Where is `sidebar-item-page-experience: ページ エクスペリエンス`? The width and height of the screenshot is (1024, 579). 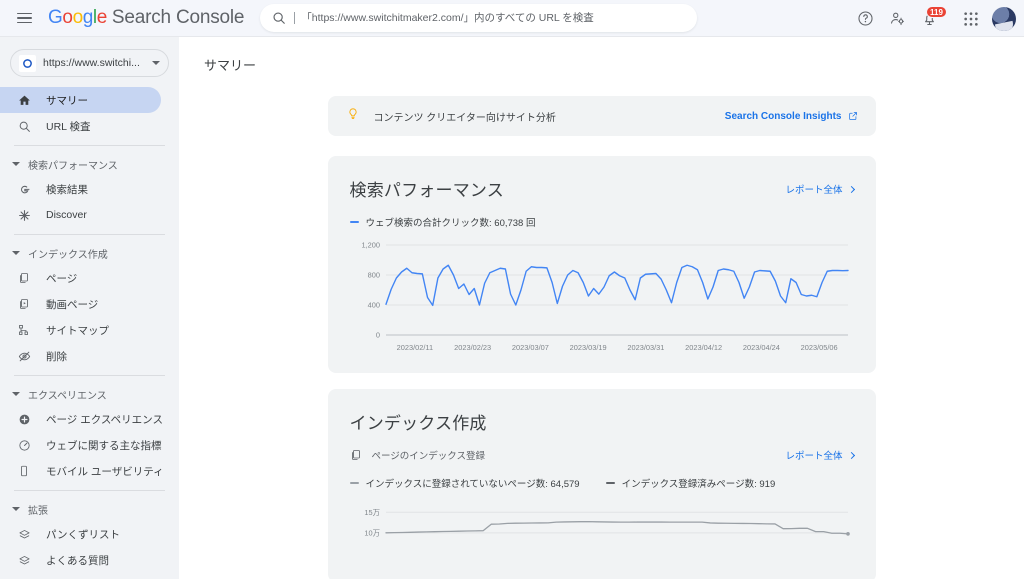
sidebar-item-page-experience: ページ エクスペリエンス is located at coordinates (81, 419).